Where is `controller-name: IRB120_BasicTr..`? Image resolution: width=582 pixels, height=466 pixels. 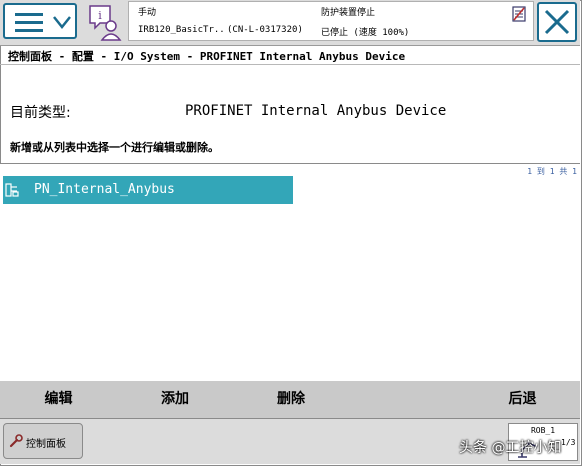
controller-name: IRB120_BasicTr.. is located at coordinates (181, 30).